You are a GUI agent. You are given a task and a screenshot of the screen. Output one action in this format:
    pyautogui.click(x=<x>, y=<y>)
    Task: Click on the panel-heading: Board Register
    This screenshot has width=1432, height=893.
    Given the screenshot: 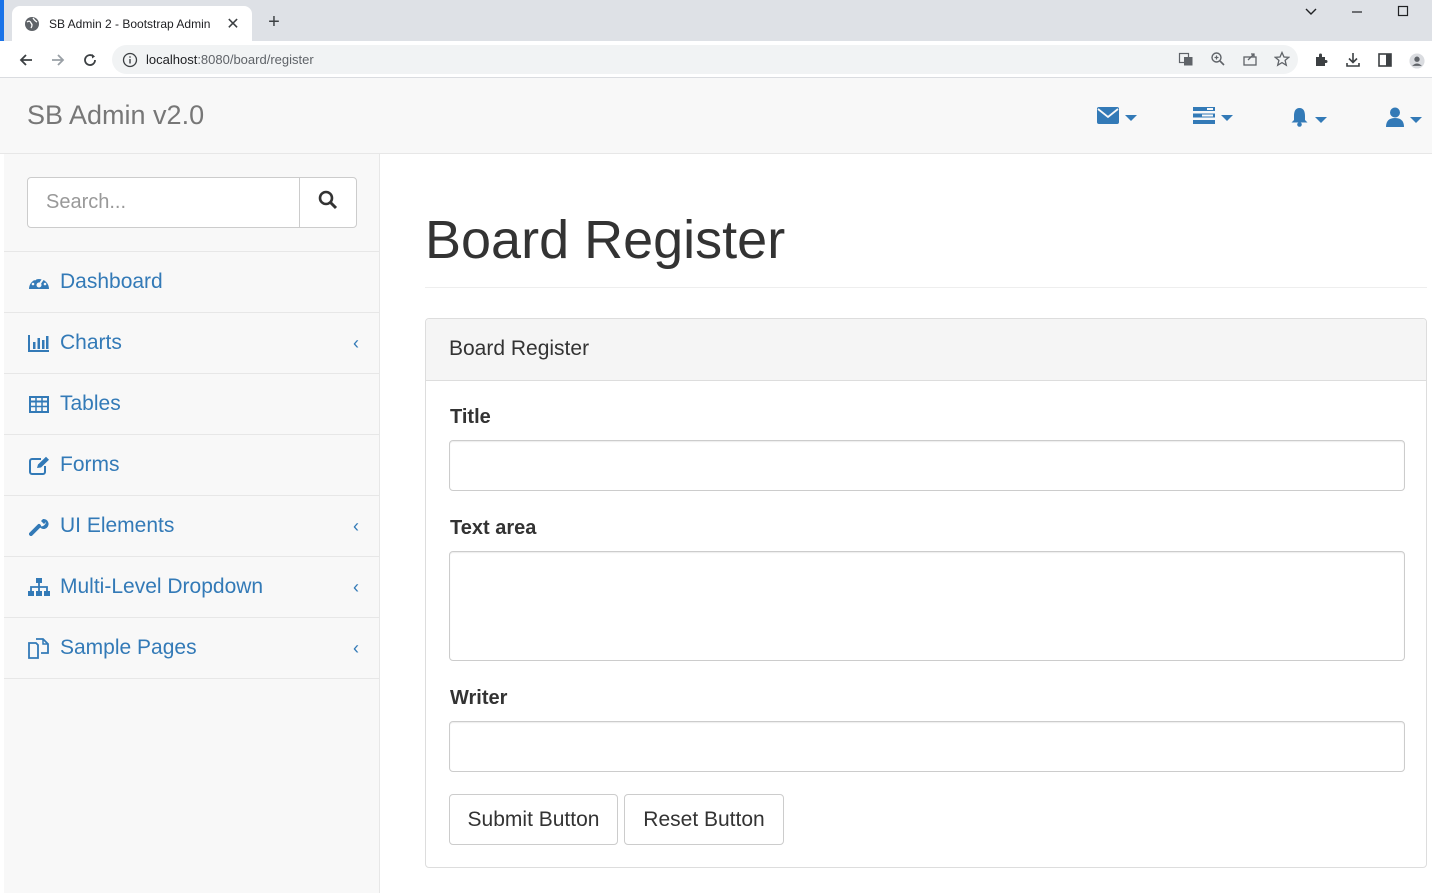 What is the action you would take?
    pyautogui.click(x=926, y=350)
    